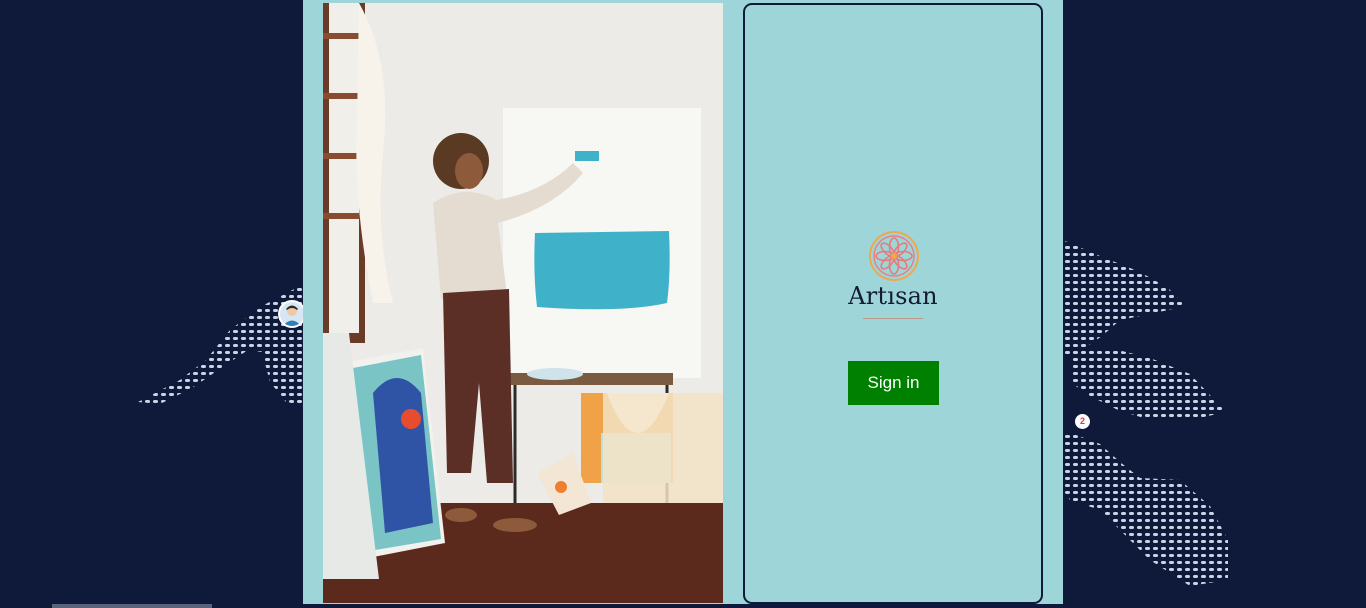 The width and height of the screenshot is (1366, 608). What do you see at coordinates (132, 606) in the screenshot?
I see `scrollbar-thumb` at bounding box center [132, 606].